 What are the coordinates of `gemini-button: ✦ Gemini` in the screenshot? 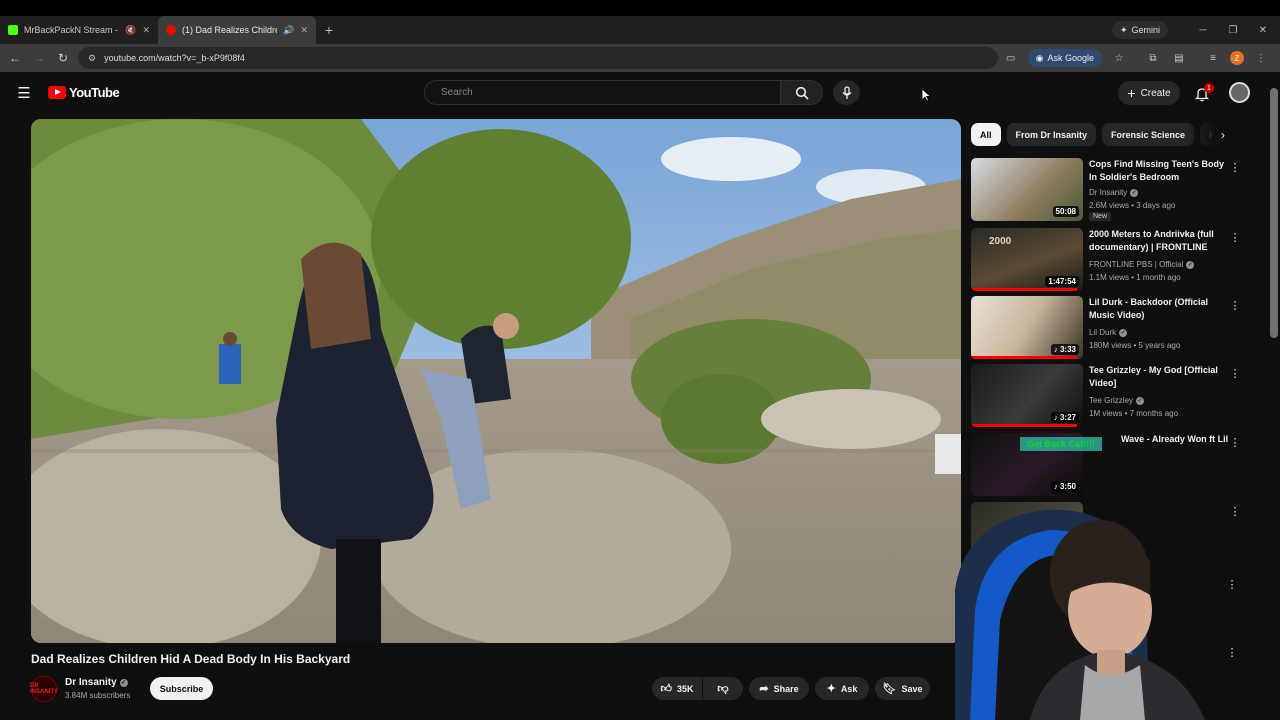 It's located at (1139, 30).